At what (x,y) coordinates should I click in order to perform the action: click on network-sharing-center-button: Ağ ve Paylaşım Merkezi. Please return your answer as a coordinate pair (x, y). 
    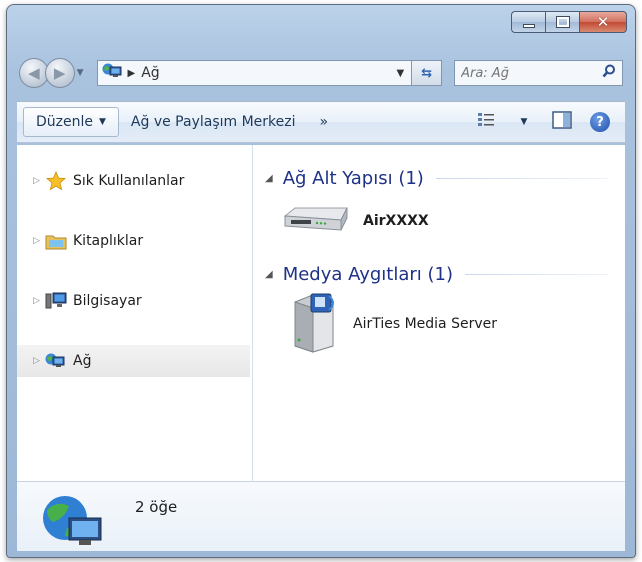
    Looking at the image, I should click on (213, 122).